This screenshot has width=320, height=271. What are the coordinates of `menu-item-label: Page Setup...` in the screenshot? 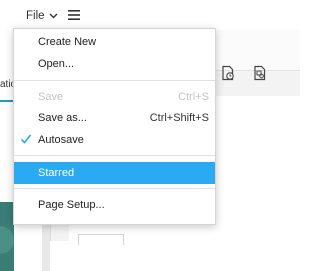 It's located at (71, 205).